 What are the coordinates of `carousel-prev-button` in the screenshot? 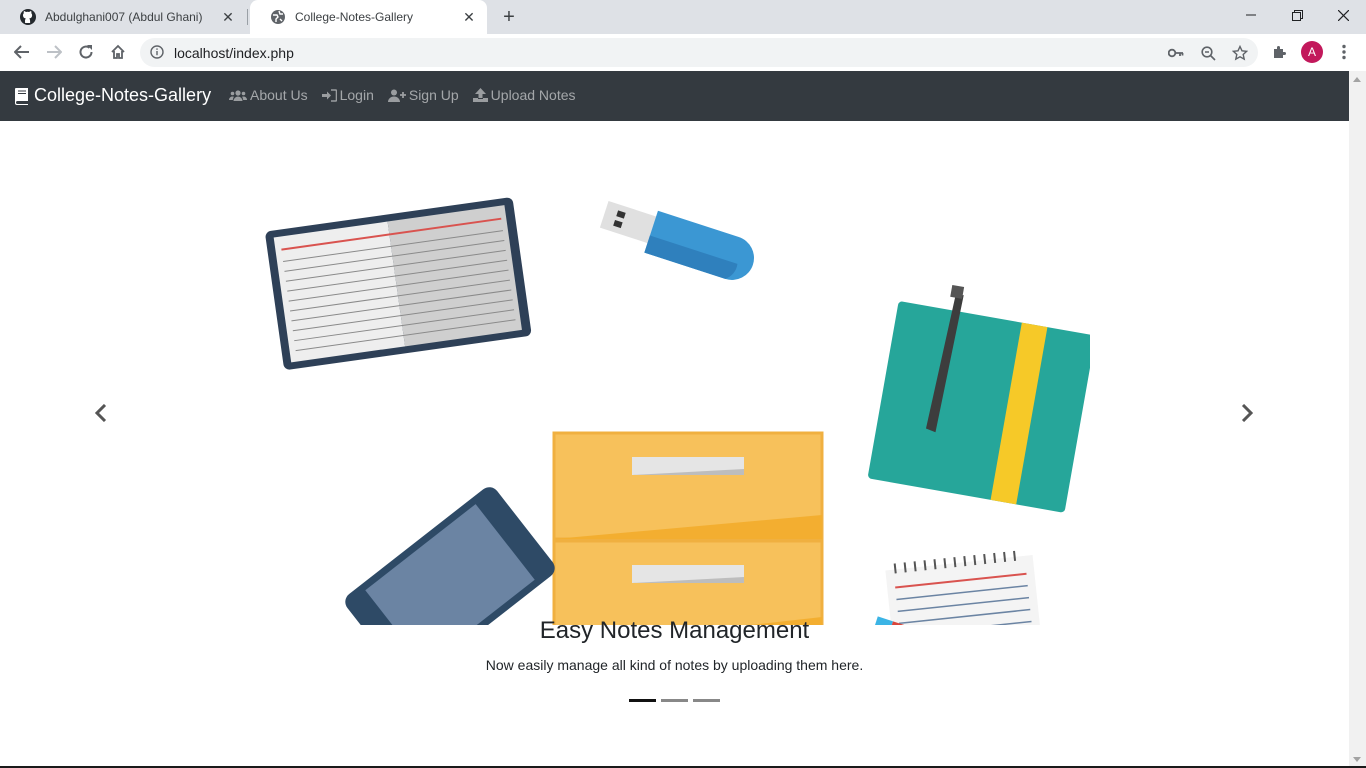 It's located at (101, 413).